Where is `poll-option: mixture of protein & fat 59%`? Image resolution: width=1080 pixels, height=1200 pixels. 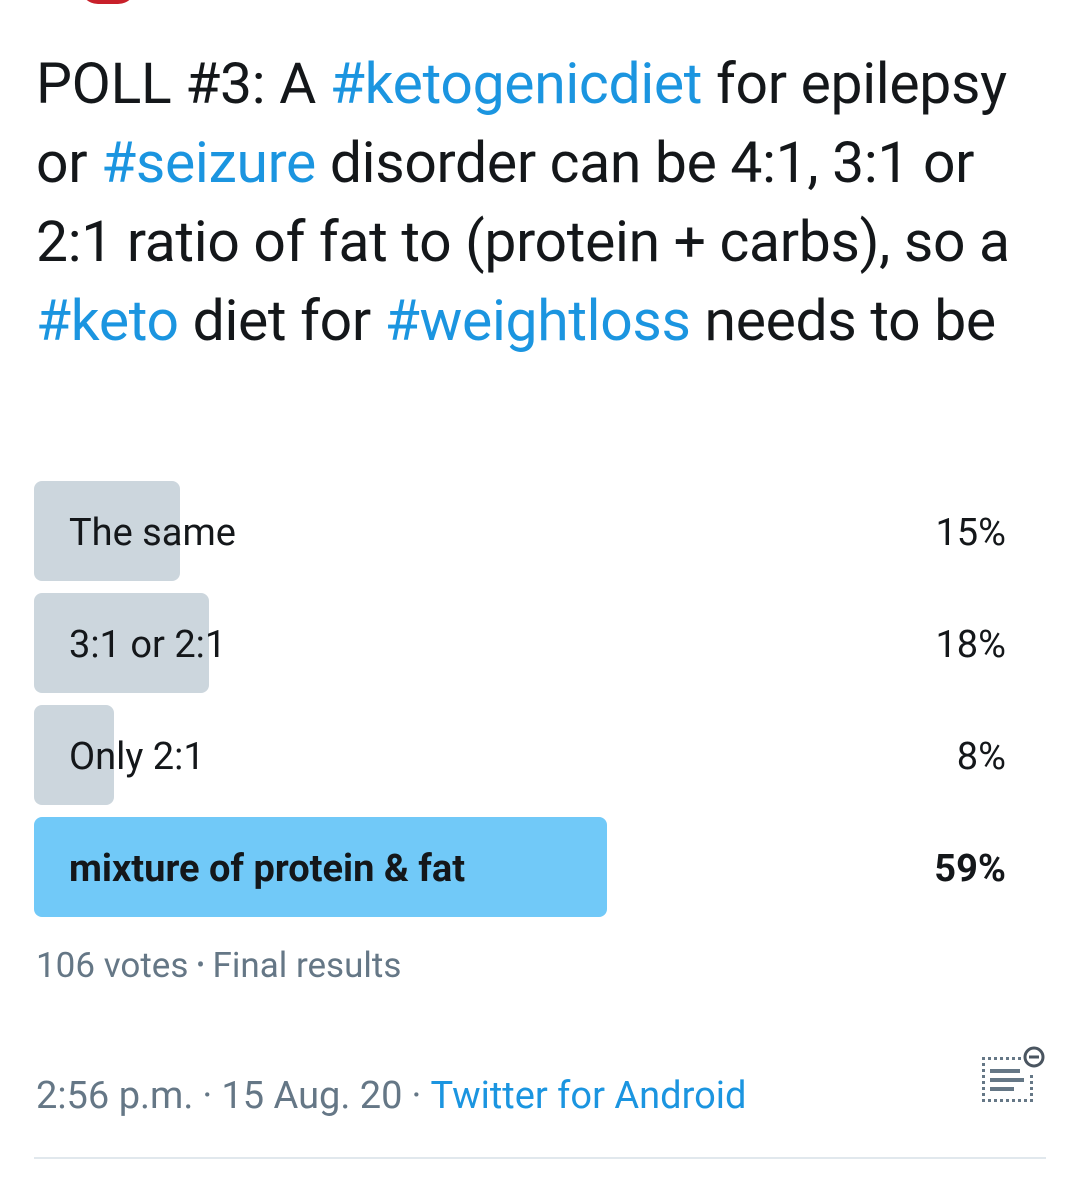 poll-option: mixture of protein & fat 59% is located at coordinates (520, 867).